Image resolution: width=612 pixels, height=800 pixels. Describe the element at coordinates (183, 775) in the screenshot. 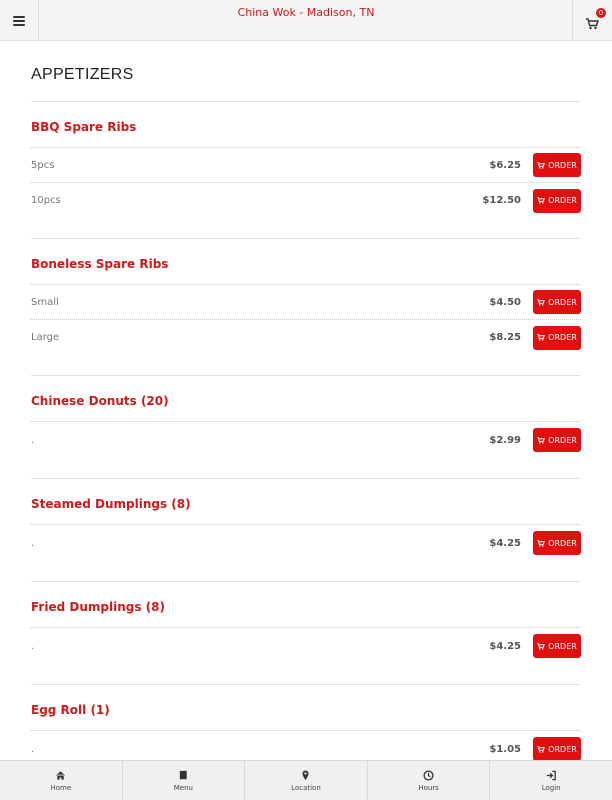

I see `book-icon` at that location.